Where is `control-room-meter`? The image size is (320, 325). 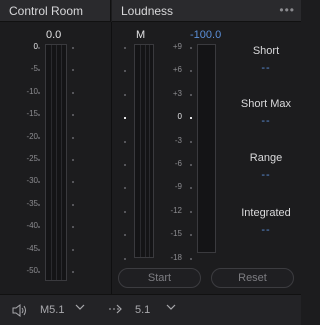 control-room-meter is located at coordinates (56, 162).